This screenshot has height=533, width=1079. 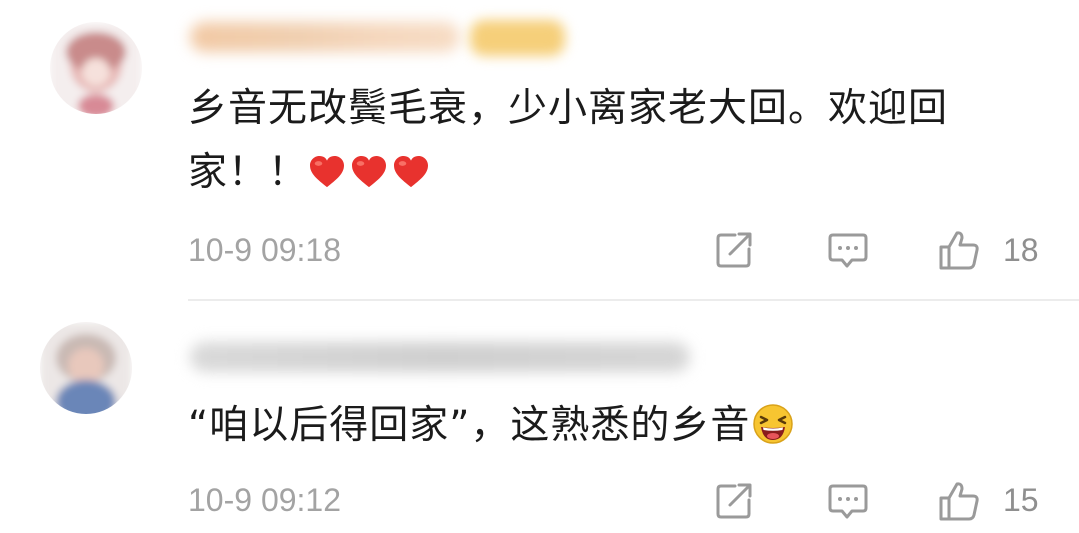 What do you see at coordinates (1021, 500) in the screenshot?
I see `like-count: 15` at bounding box center [1021, 500].